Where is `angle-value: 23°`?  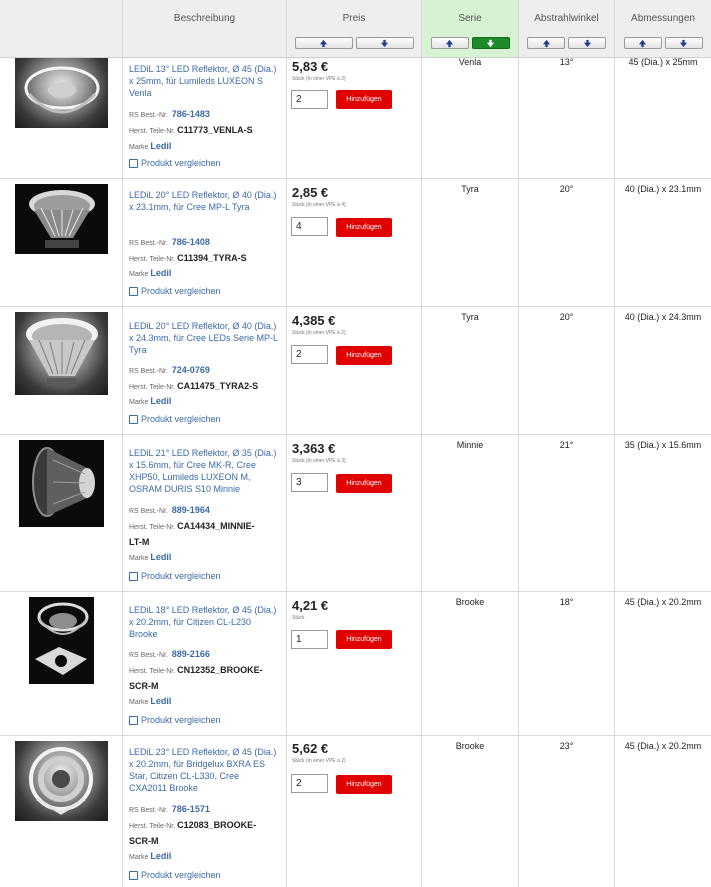
angle-value: 23° is located at coordinates (566, 746).